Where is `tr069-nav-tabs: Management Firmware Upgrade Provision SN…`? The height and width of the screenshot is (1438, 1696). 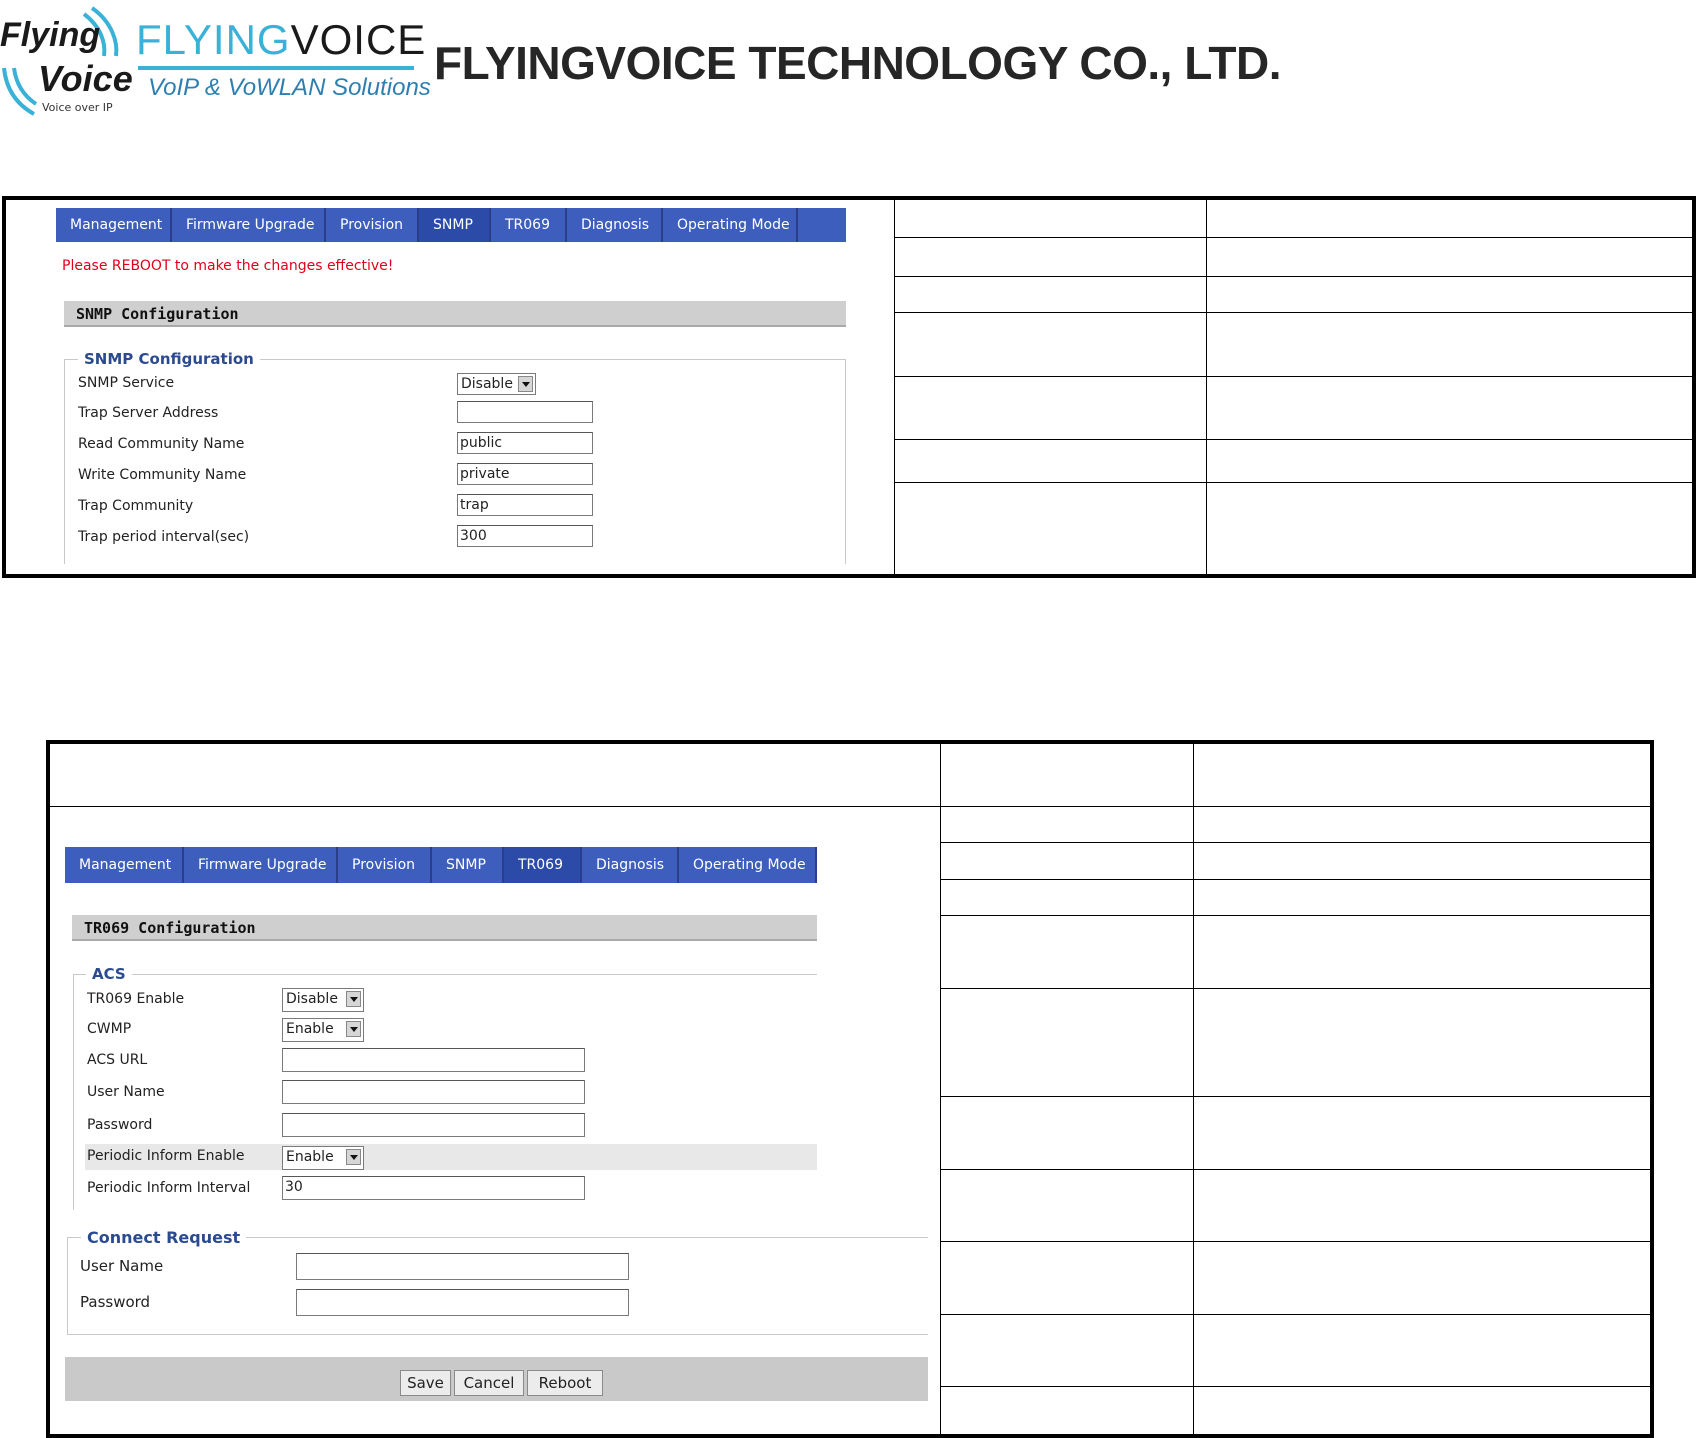
tr069-nav-tabs: Management Firmware Upgrade Provision SN… is located at coordinates (441, 865).